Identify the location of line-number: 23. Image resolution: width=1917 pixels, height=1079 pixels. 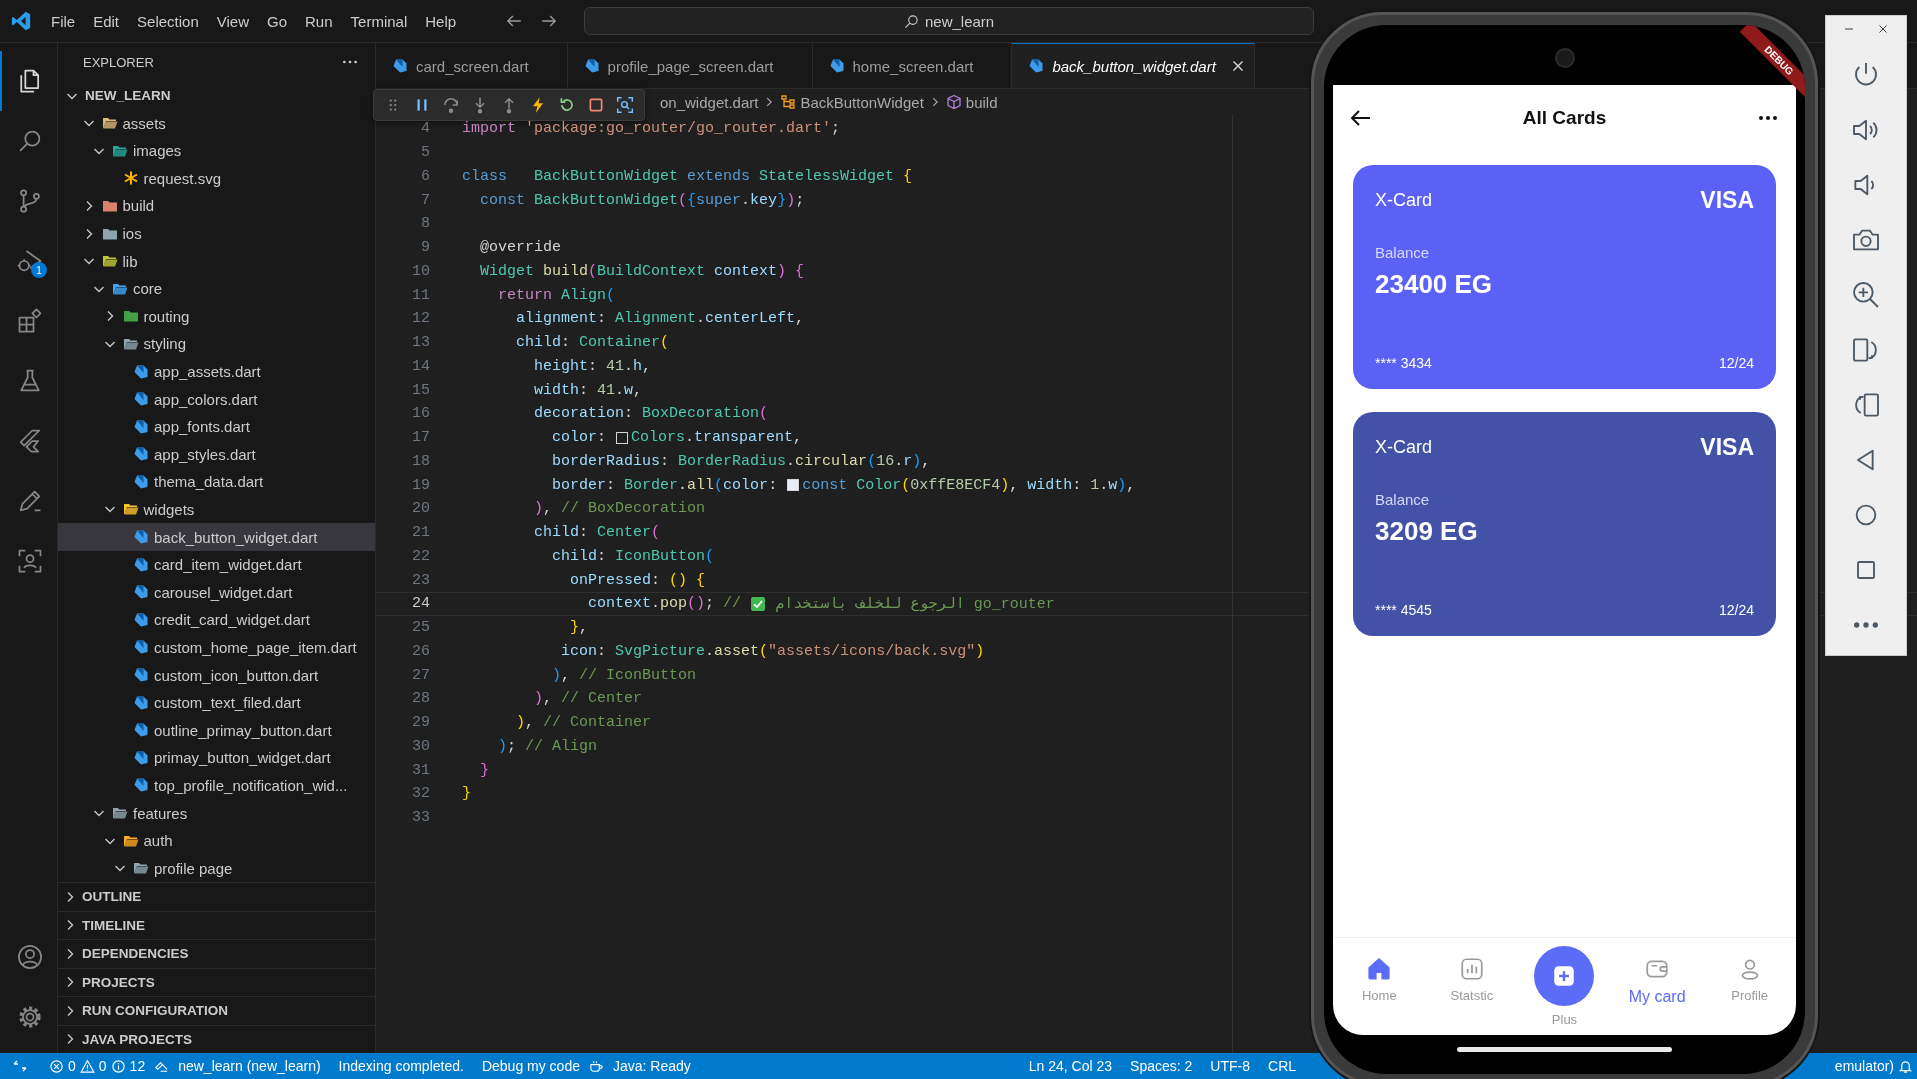
(420, 580).